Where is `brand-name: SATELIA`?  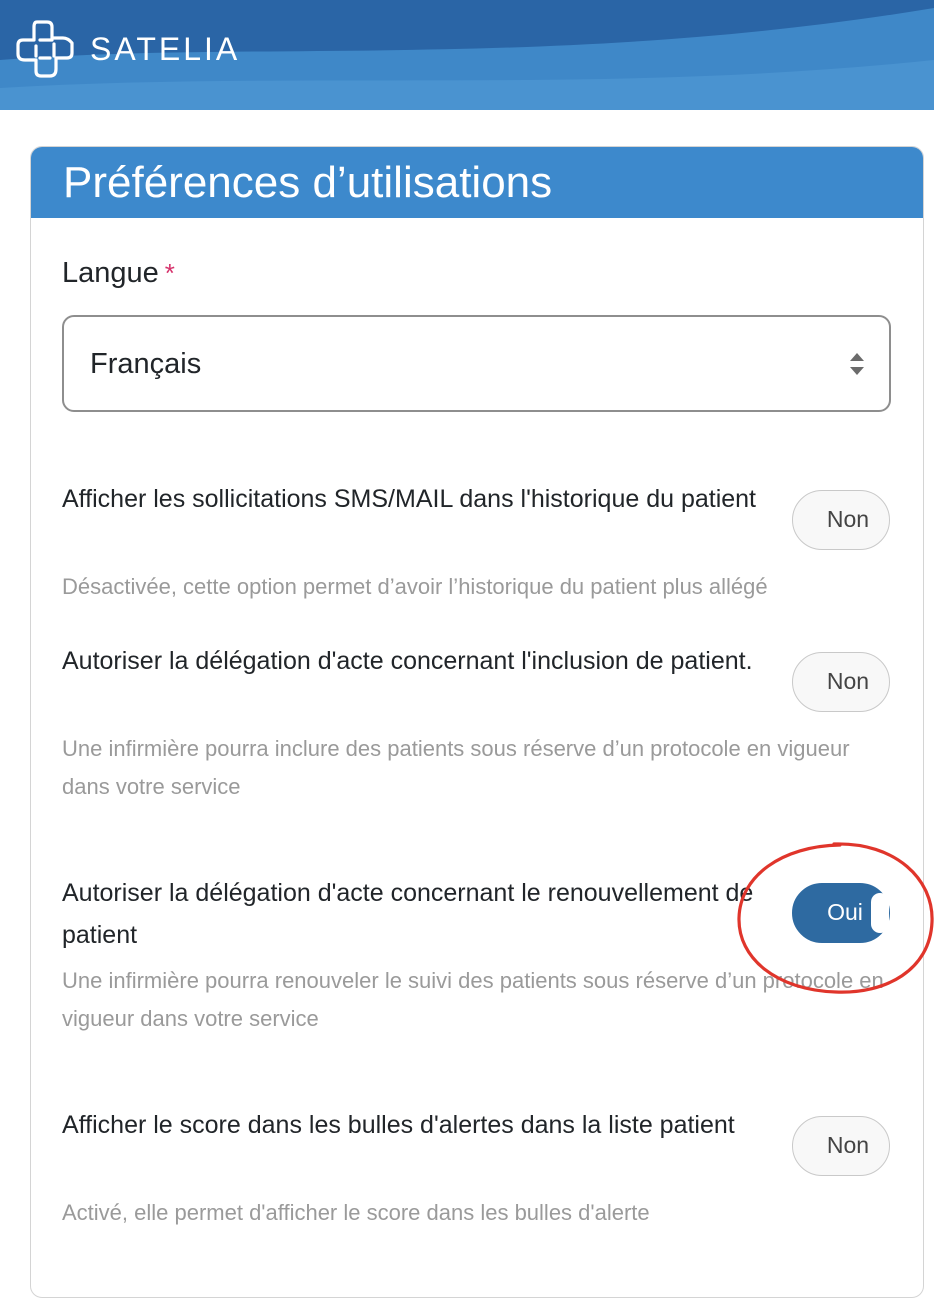 brand-name: SATELIA is located at coordinates (165, 48).